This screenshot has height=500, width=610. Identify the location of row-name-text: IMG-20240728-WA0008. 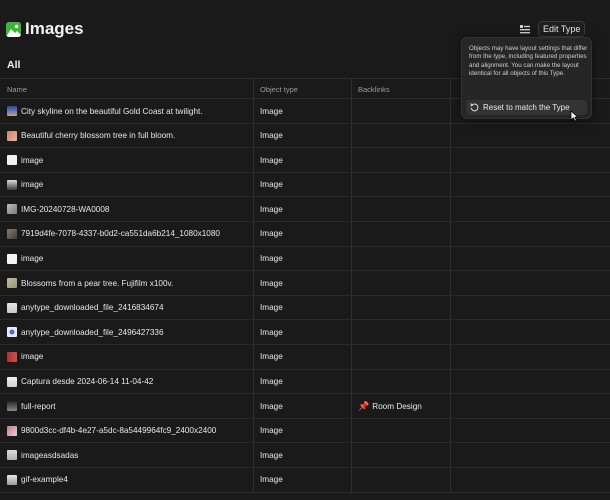
(65, 209).